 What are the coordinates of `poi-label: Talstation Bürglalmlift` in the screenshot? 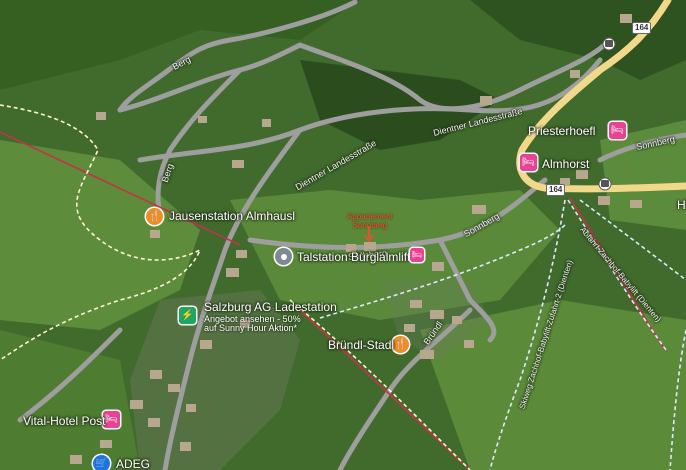 It's located at (353, 257).